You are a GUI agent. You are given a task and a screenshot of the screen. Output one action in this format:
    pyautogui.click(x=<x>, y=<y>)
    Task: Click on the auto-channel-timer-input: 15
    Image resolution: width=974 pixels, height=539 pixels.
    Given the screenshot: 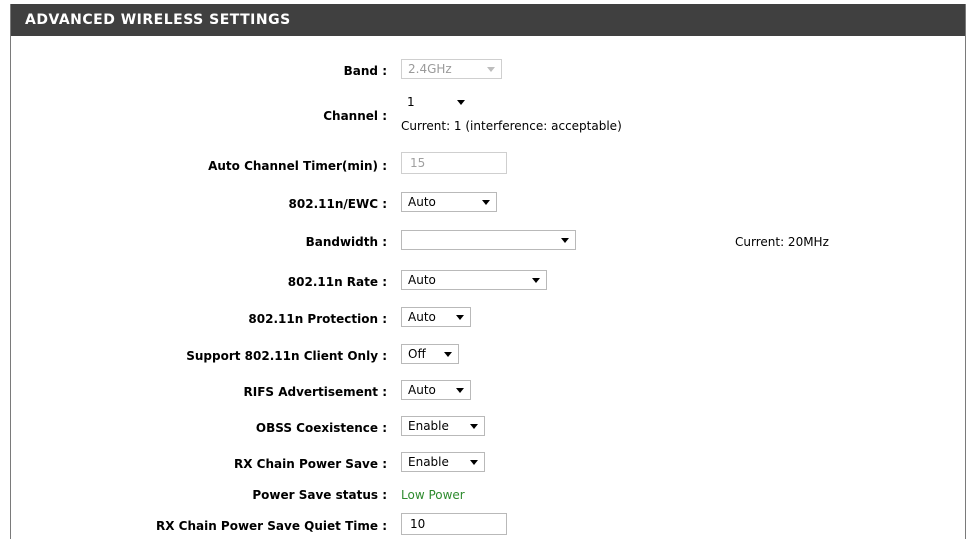 What is the action you would take?
    pyautogui.click(x=454, y=163)
    